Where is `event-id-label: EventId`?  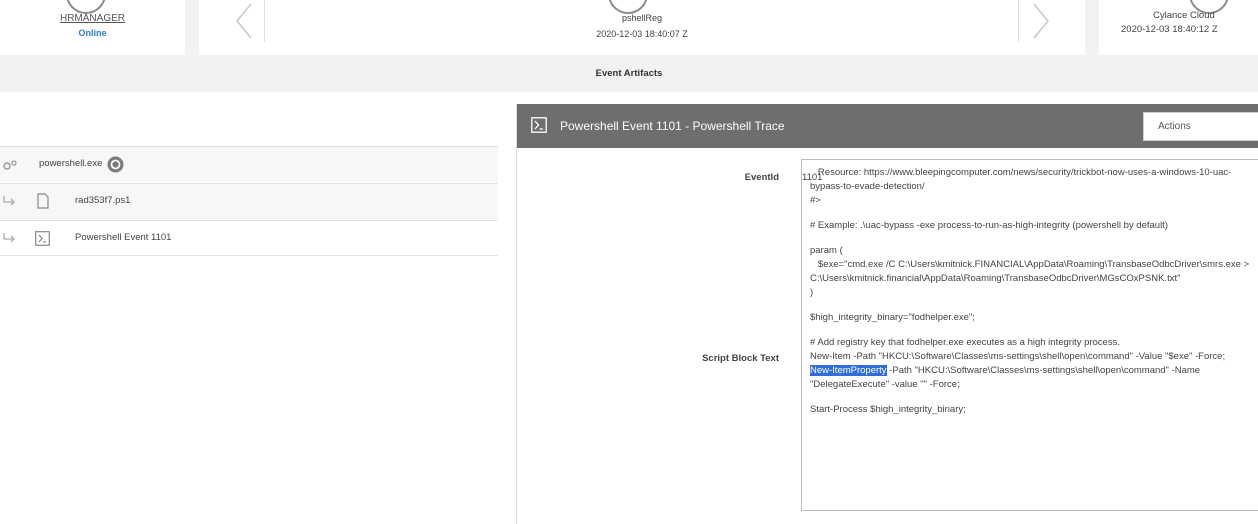 event-id-label: EventId is located at coordinates (761, 177).